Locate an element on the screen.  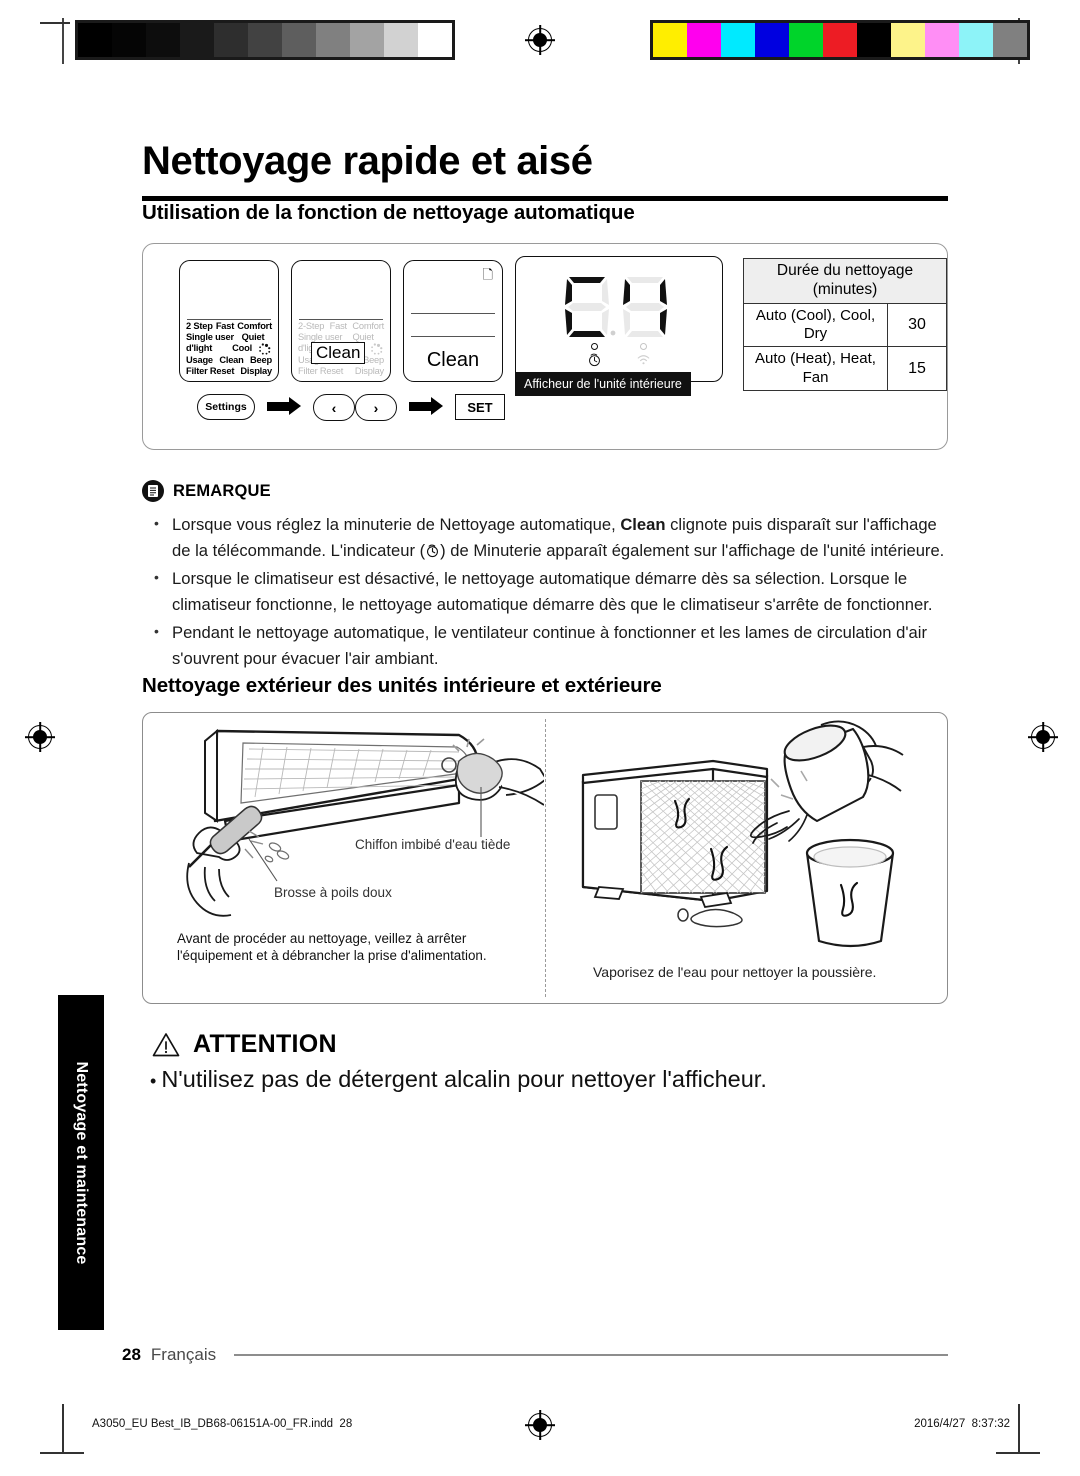
display-indicator-row is located at coordinates (619, 355).